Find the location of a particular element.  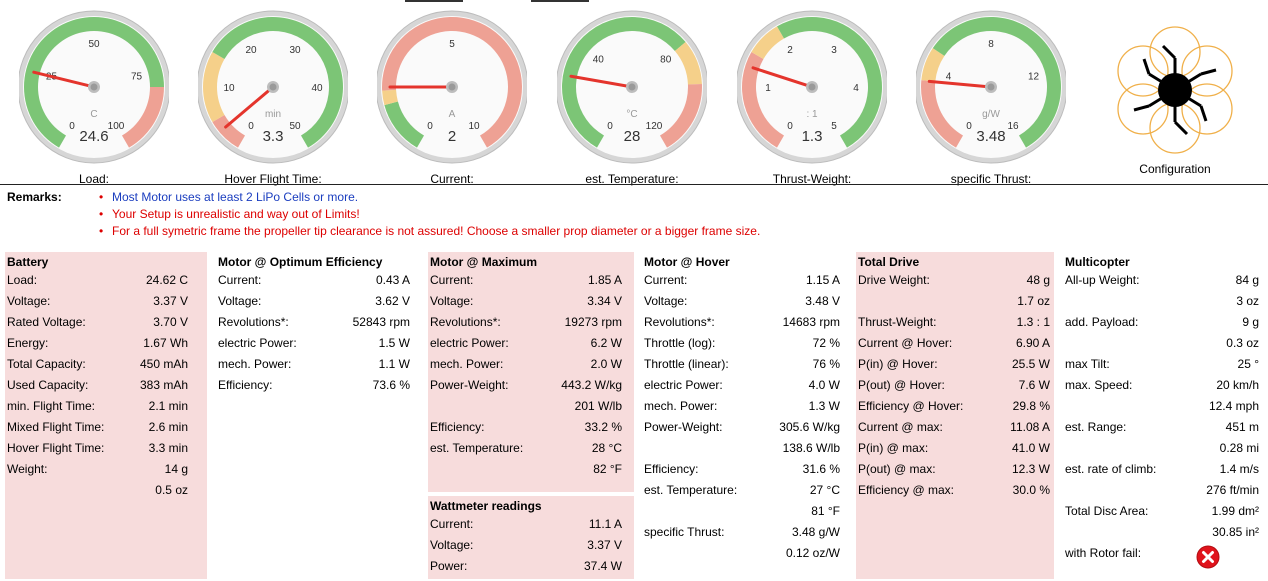

row-value: 29.8 % is located at coordinates (1031, 406).